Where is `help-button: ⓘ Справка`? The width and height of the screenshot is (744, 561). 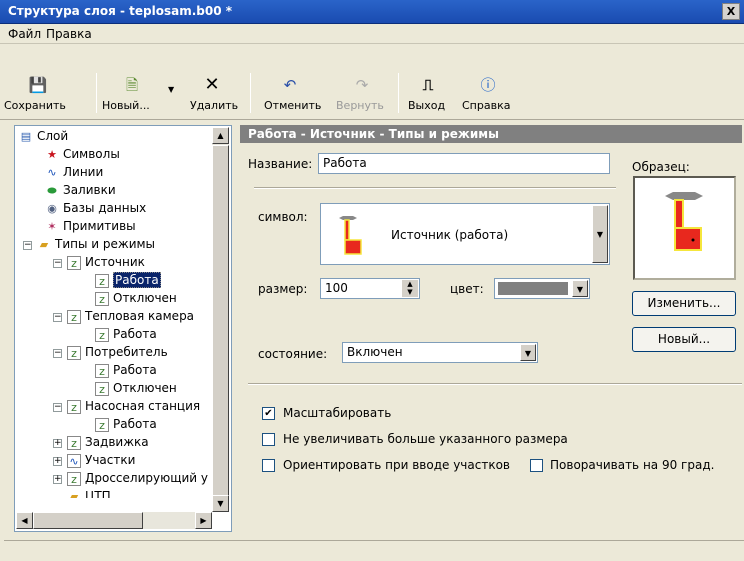
help-button: ⓘ Справка is located at coordinates (488, 81).